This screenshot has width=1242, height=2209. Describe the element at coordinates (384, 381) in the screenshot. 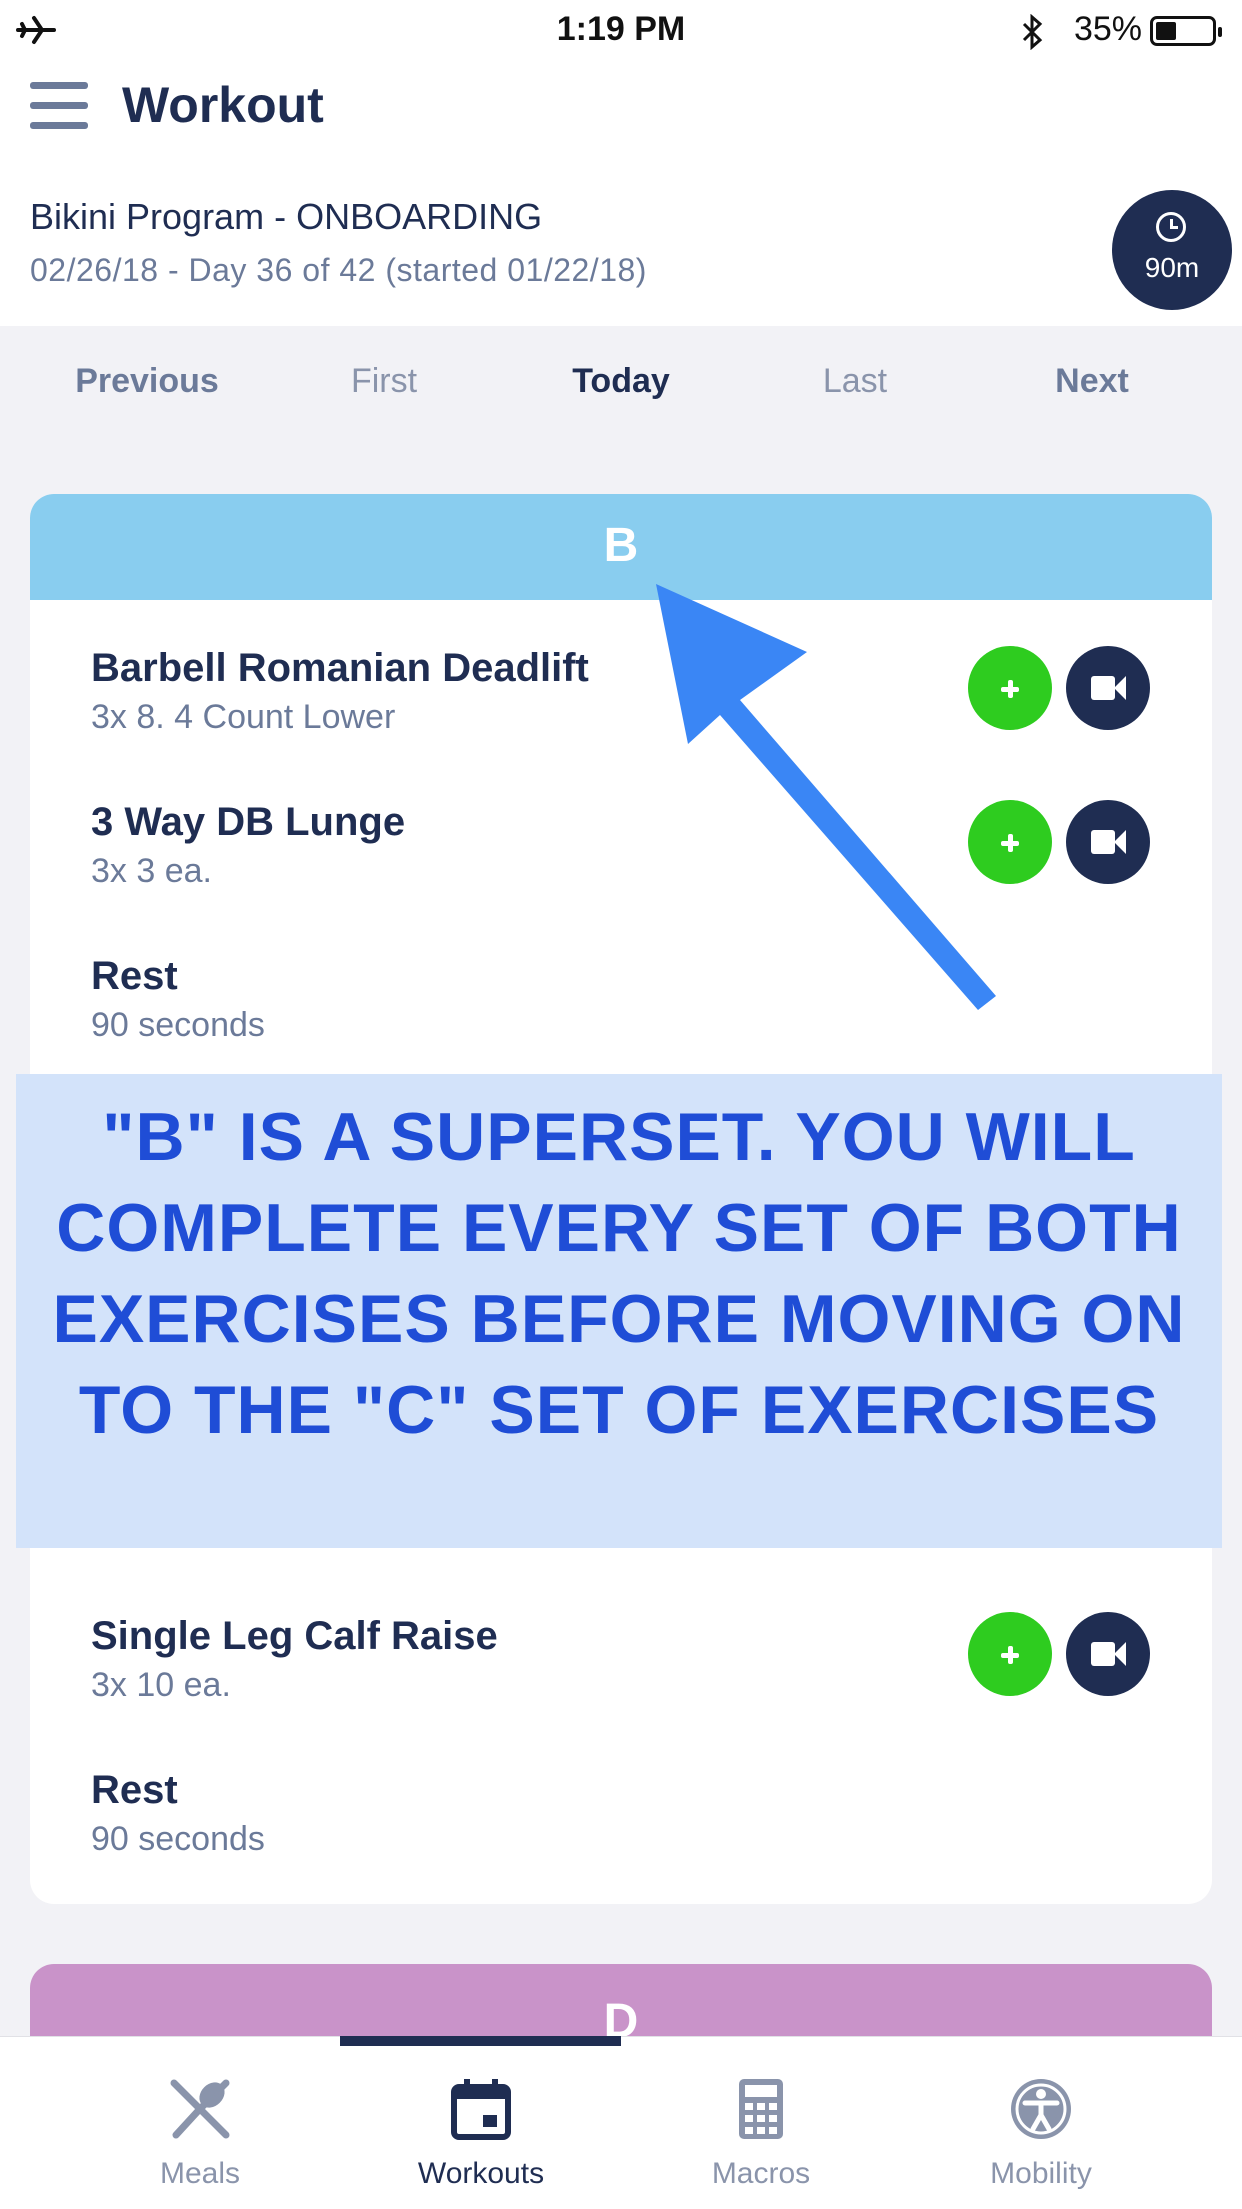

I see `first-day-button: First` at that location.